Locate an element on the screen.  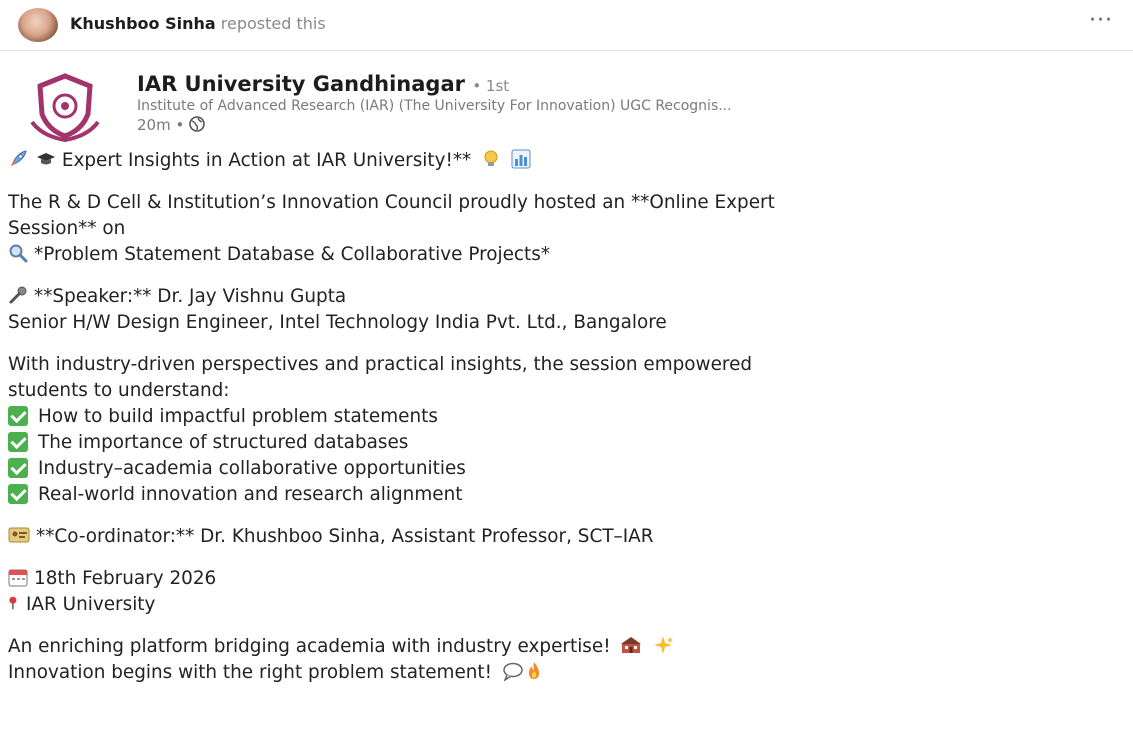
checklist-item: The importance of structured databases is located at coordinates (565, 443).